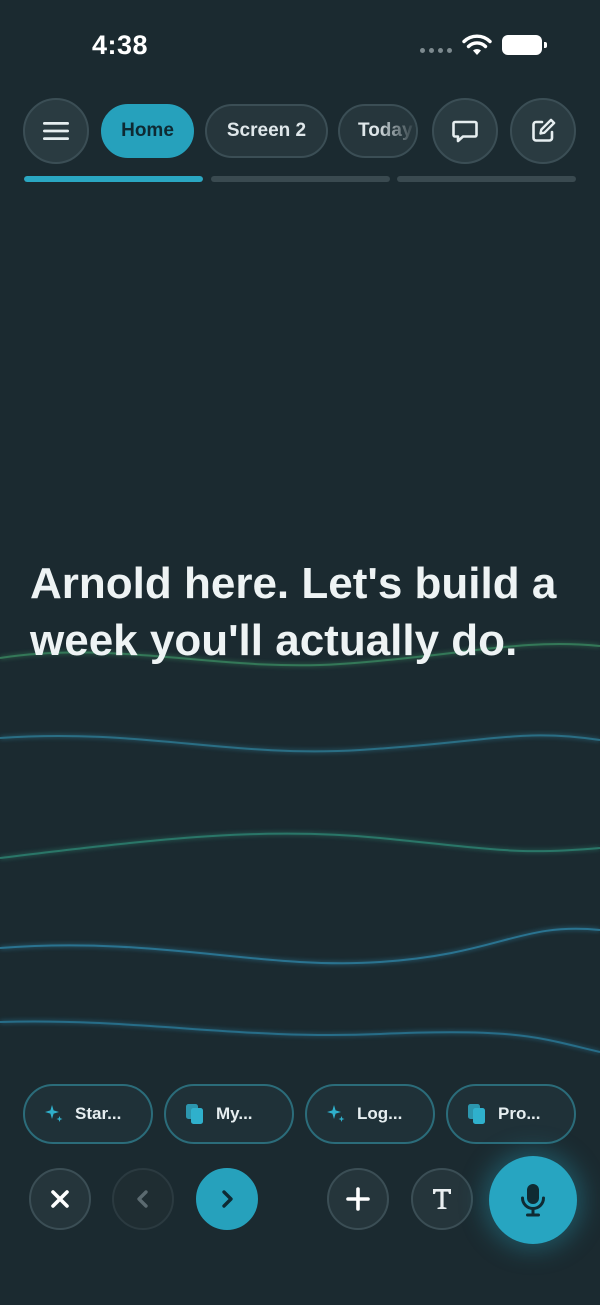  I want to click on chat-button, so click(465, 131).